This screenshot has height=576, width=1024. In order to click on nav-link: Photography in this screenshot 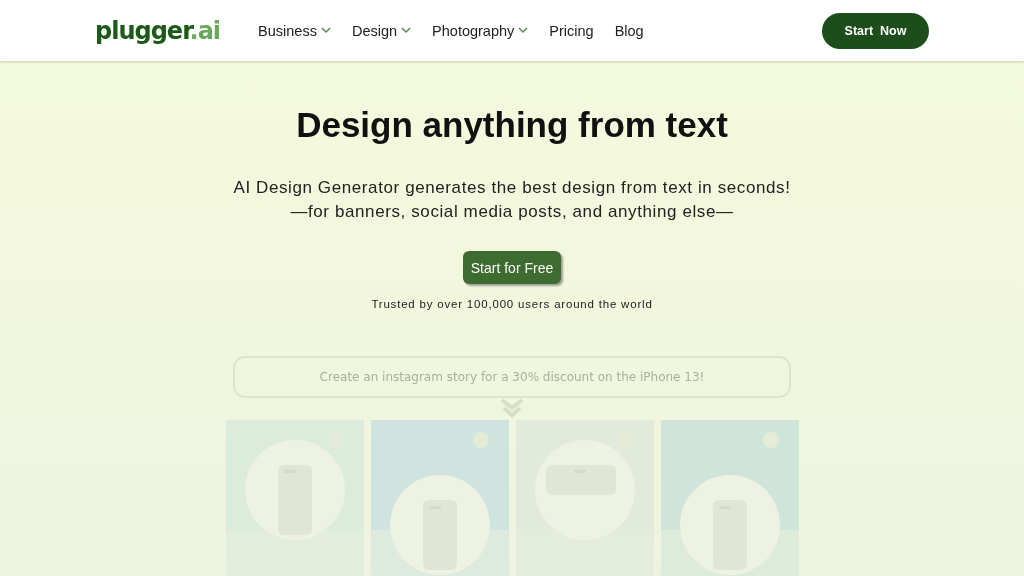, I will do `click(480, 30)`.